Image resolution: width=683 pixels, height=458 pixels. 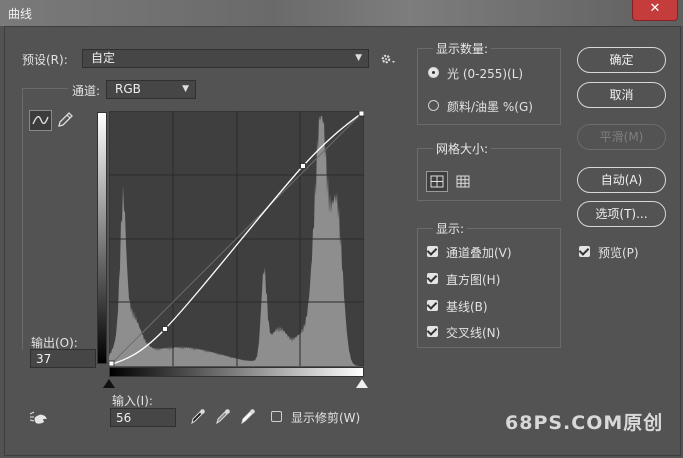 I want to click on simple-grid-icon, so click(x=437, y=181).